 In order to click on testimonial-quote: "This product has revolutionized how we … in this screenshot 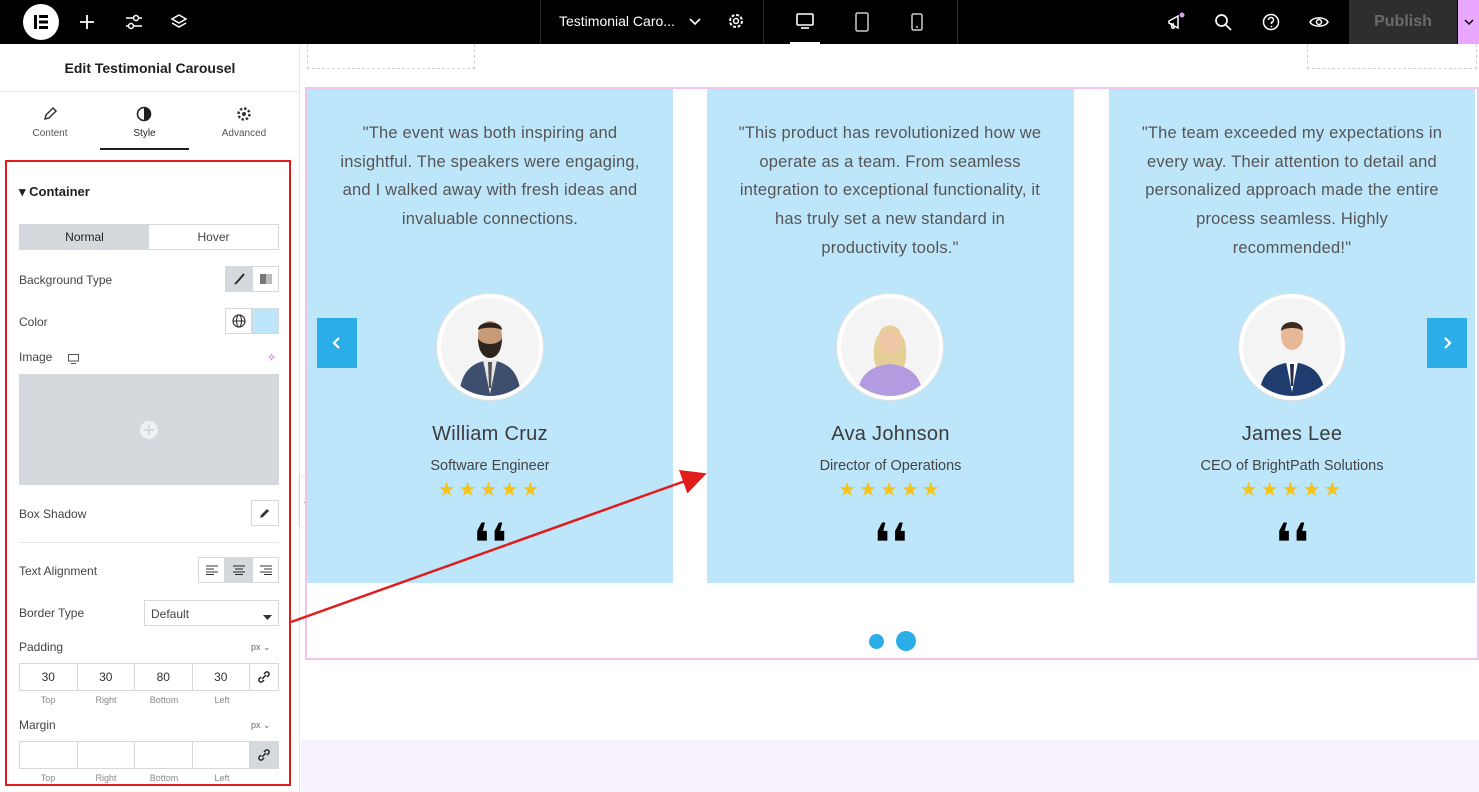, I will do `click(890, 190)`.